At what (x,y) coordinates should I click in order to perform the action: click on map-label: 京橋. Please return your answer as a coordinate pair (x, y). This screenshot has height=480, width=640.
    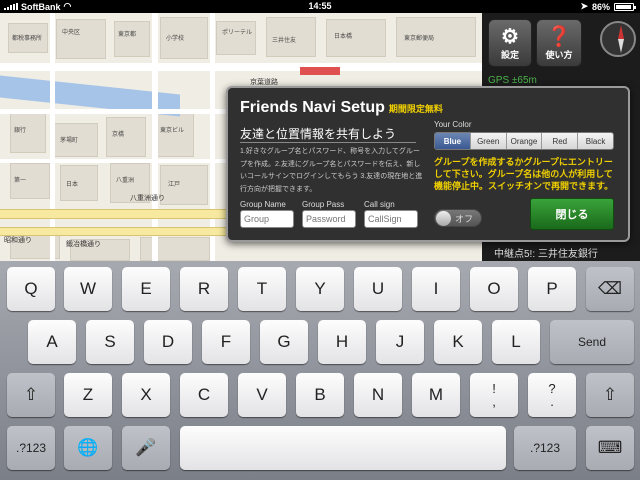
    Looking at the image, I should click on (118, 135).